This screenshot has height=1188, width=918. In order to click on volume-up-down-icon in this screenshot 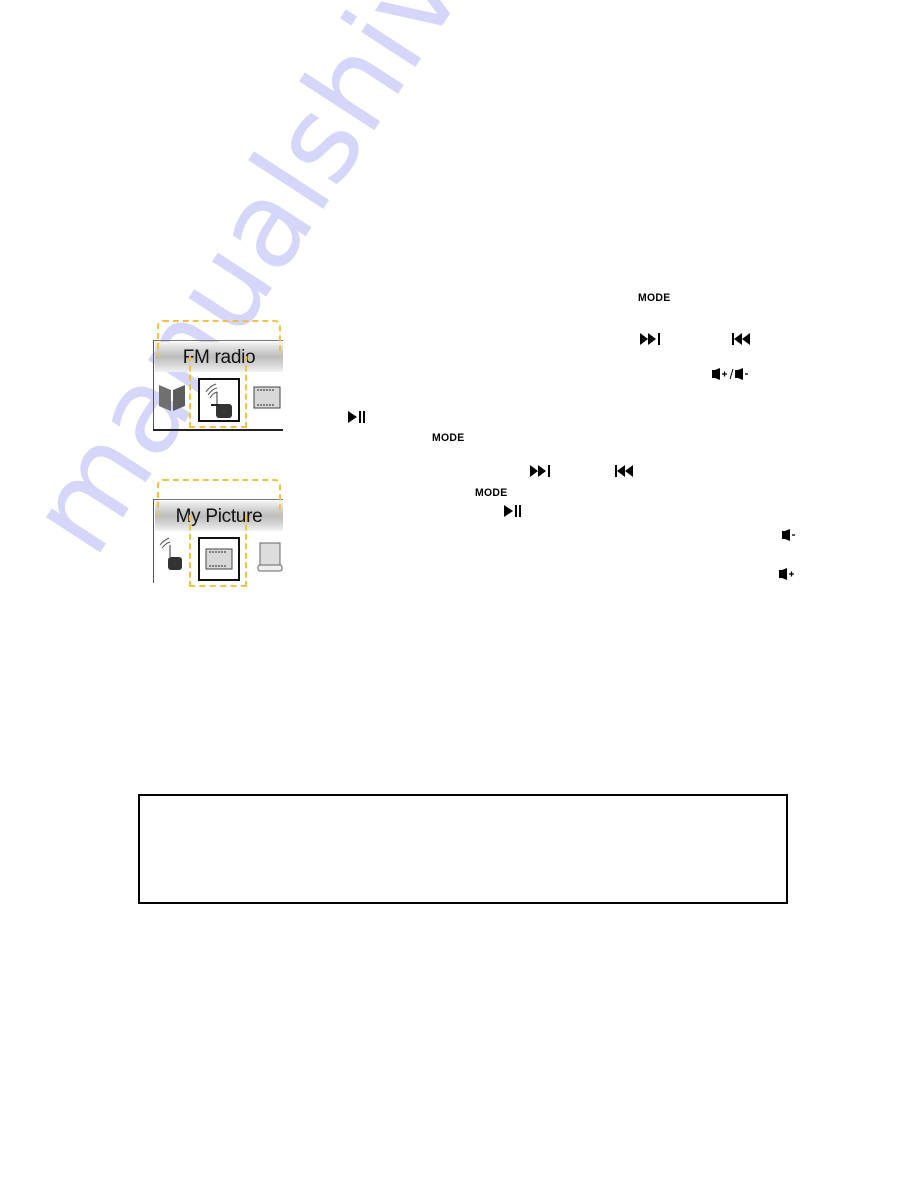, I will do `click(730, 374)`.